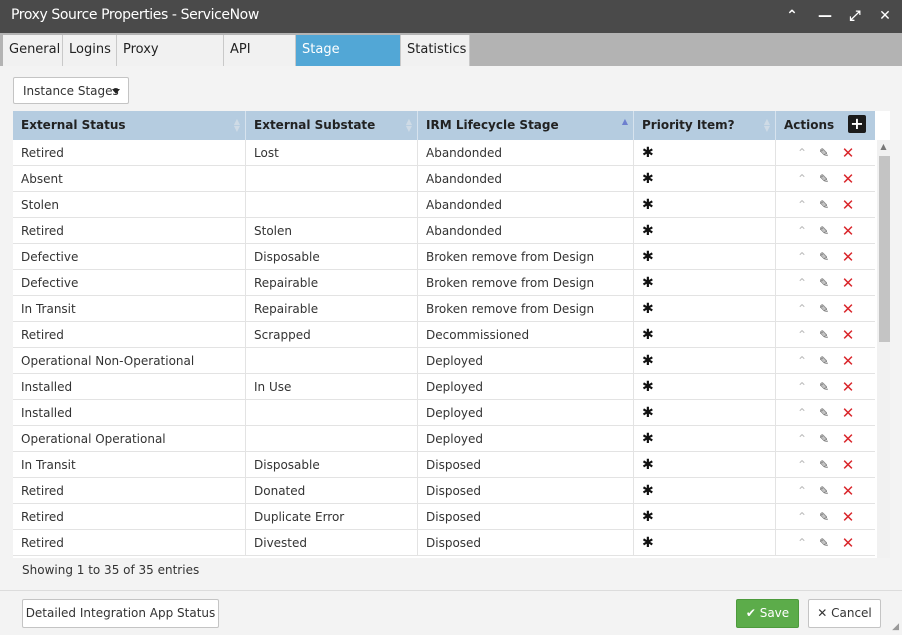 The height and width of the screenshot is (635, 902). Describe the element at coordinates (883, 147) in the screenshot. I see `scroll-up-arrow-icon: ▲` at that location.